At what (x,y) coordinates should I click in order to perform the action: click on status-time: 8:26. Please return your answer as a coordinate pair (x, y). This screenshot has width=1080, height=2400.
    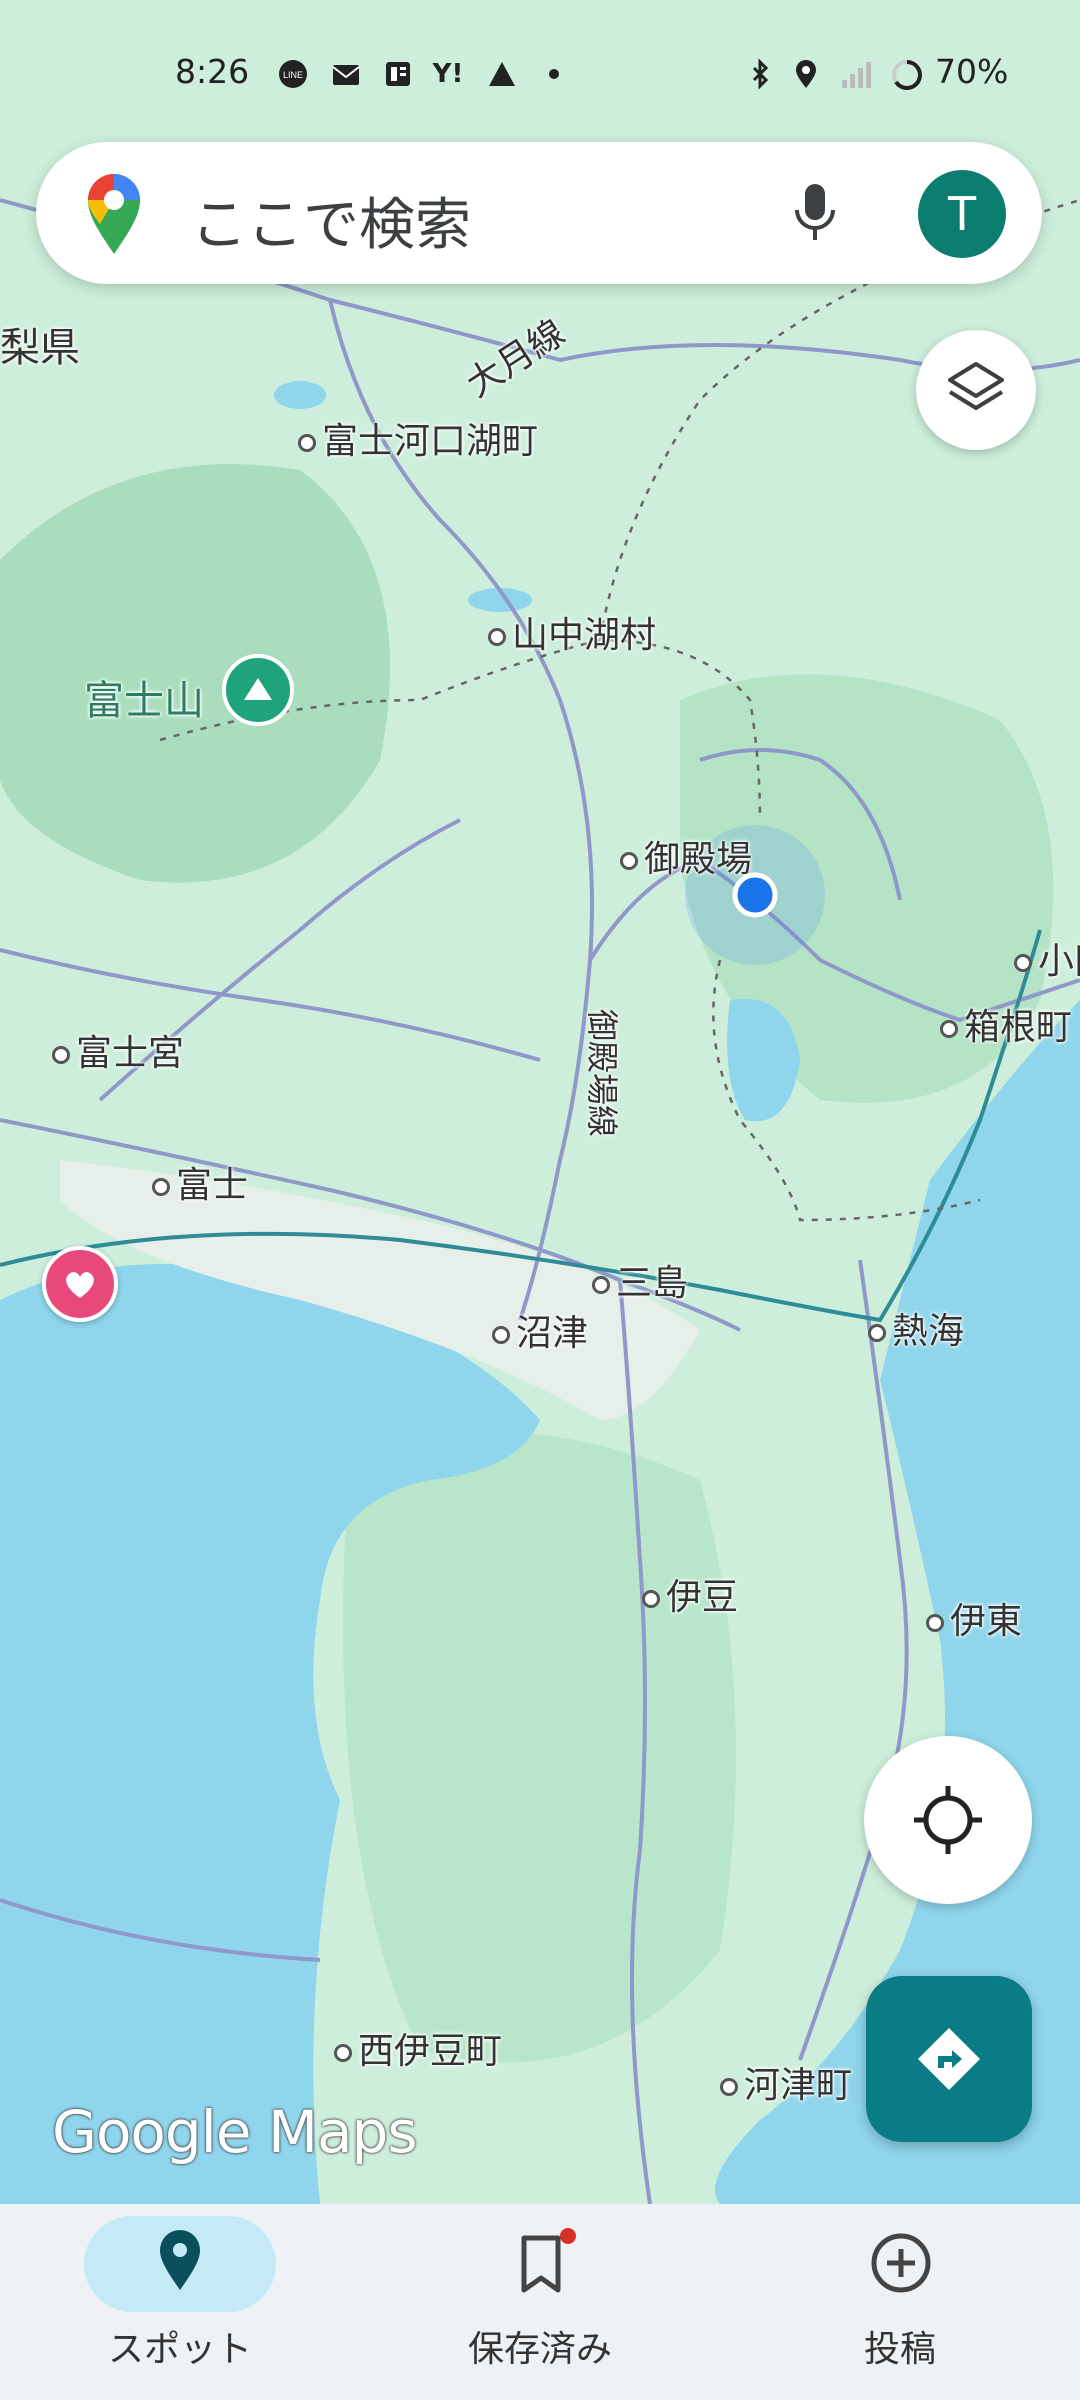
    Looking at the image, I should click on (212, 71).